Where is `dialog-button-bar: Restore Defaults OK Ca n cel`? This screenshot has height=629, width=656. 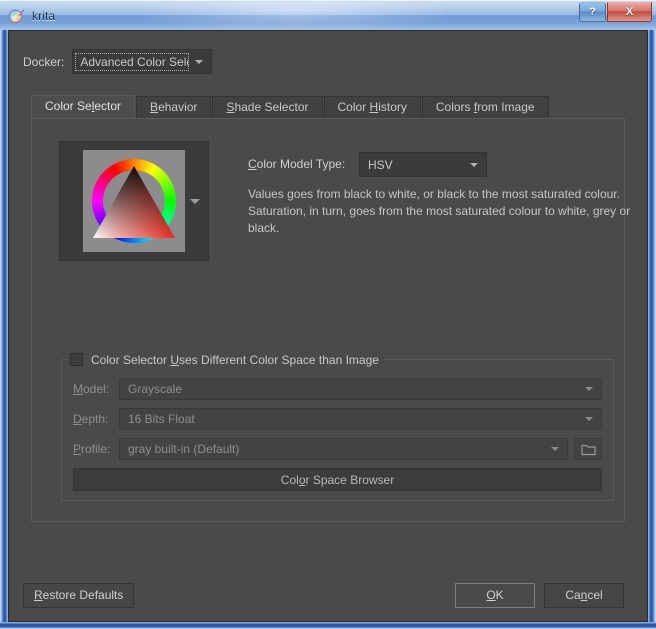 dialog-button-bar: Restore Defaults OK Ca n cel is located at coordinates (328, 595).